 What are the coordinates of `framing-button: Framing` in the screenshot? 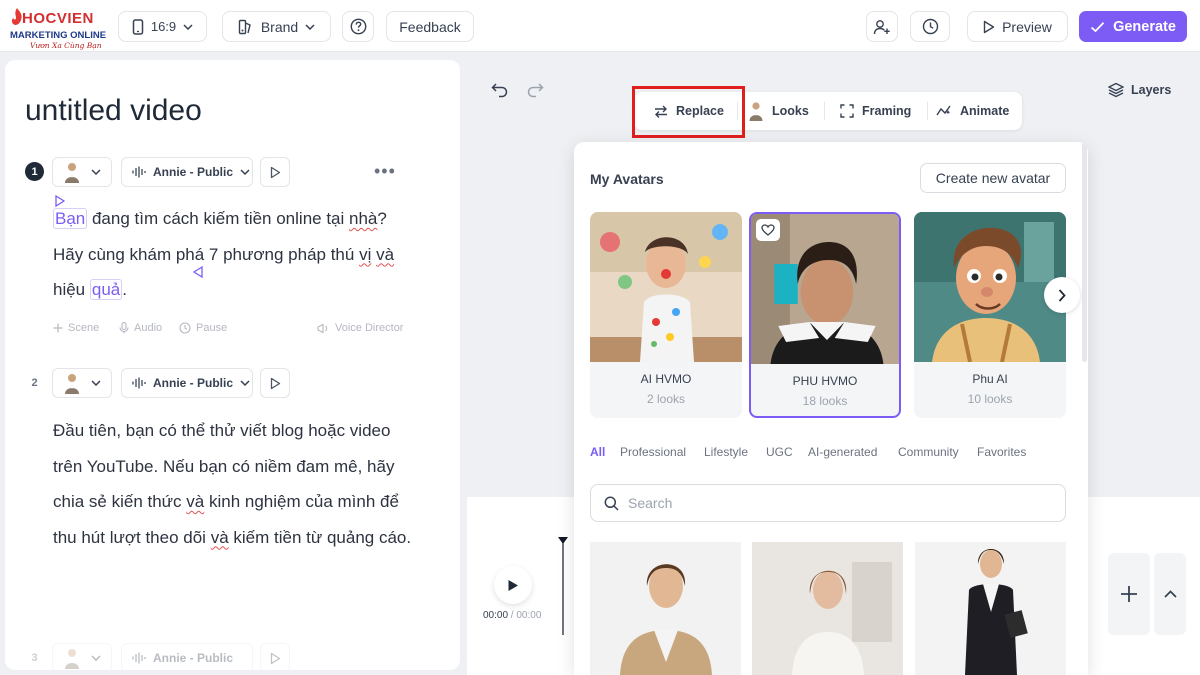 It's located at (875, 111).